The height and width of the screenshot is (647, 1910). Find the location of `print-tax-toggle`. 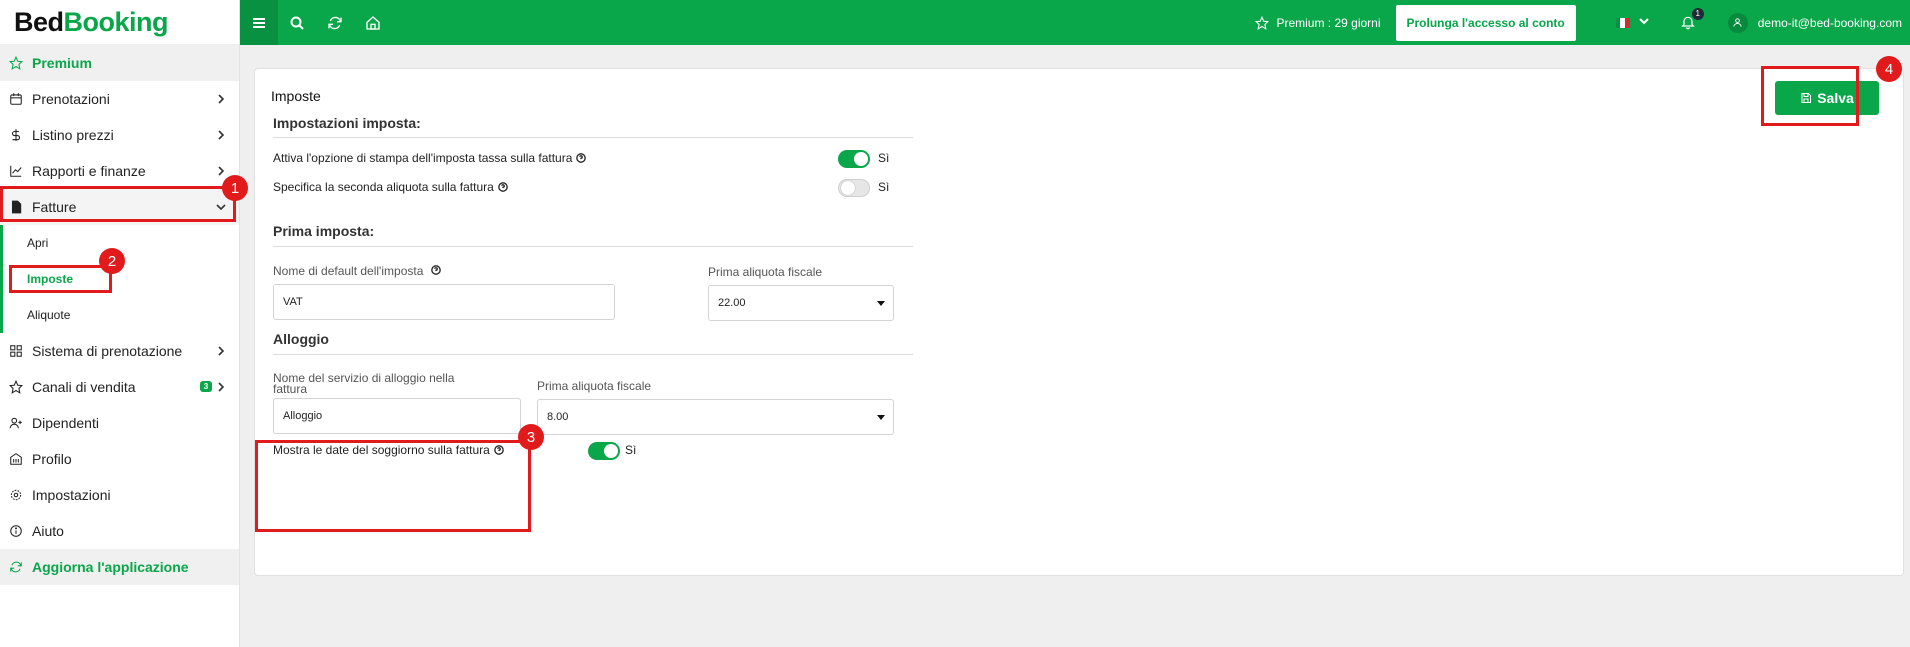

print-tax-toggle is located at coordinates (854, 159).